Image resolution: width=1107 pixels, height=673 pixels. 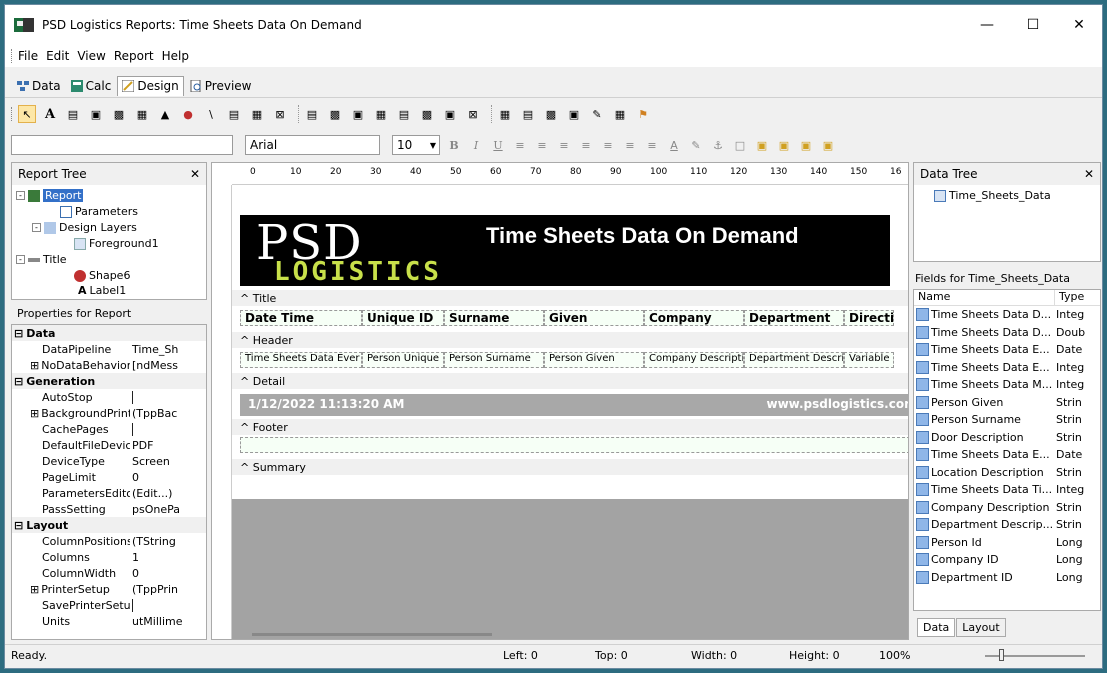 What do you see at coordinates (301, 360) in the screenshot?
I see `detail-field: Time Sheets Data Ever` at bounding box center [301, 360].